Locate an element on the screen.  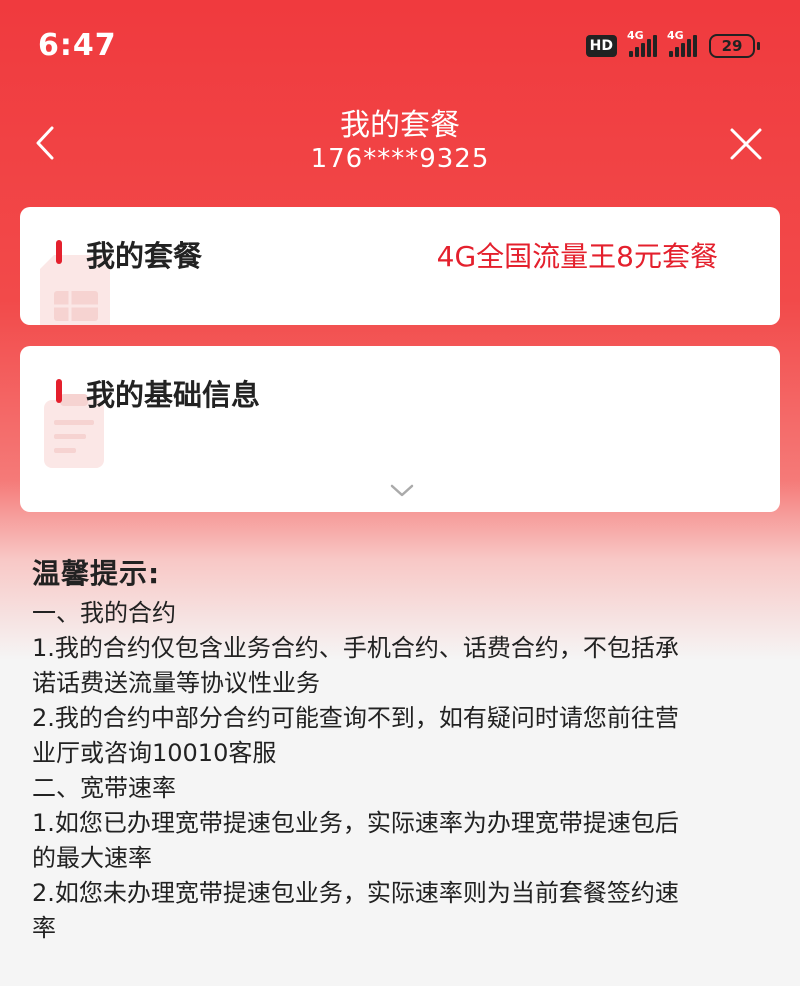
sim2-network-label: 4G is located at coordinates (675, 35).